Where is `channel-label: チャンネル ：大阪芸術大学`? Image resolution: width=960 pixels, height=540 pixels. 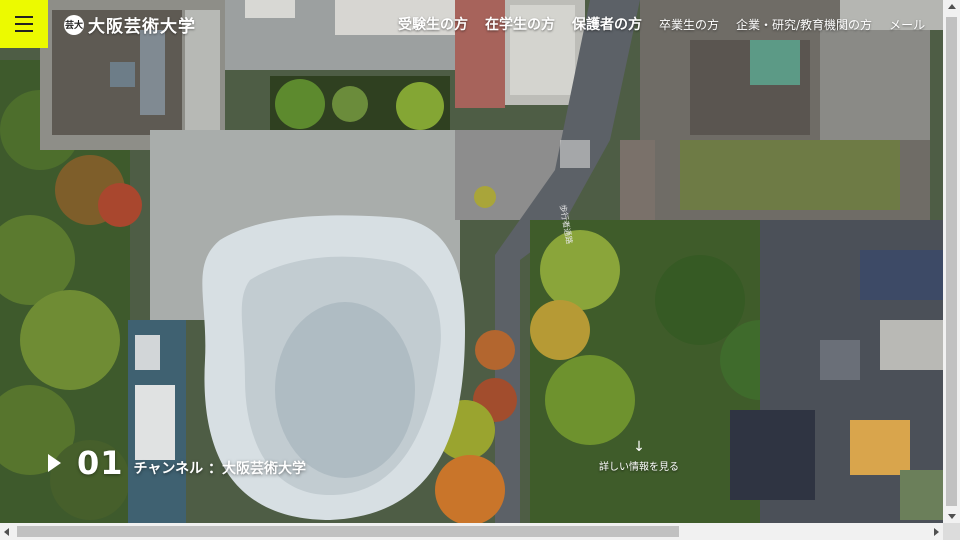
channel-label: チャンネル ：大阪芸術大学 is located at coordinates (219, 469).